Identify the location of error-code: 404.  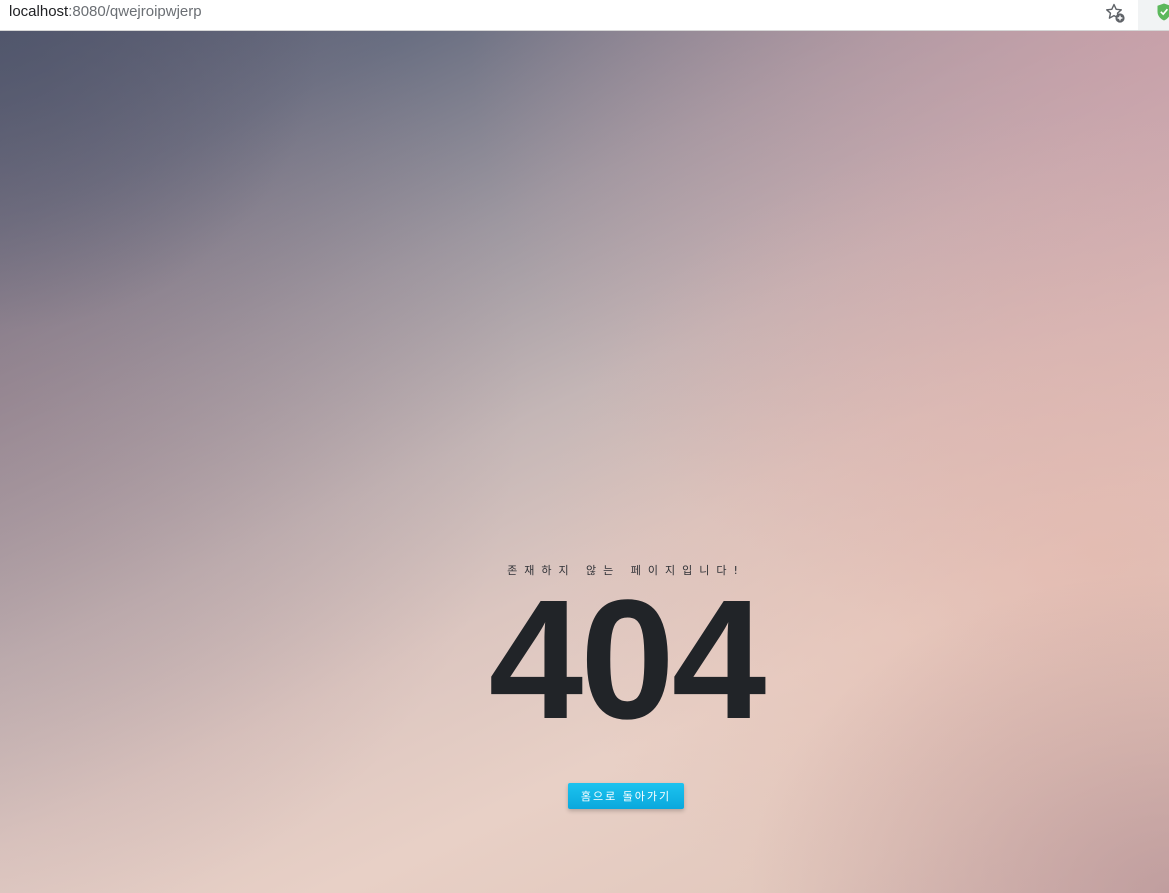
(627, 660).